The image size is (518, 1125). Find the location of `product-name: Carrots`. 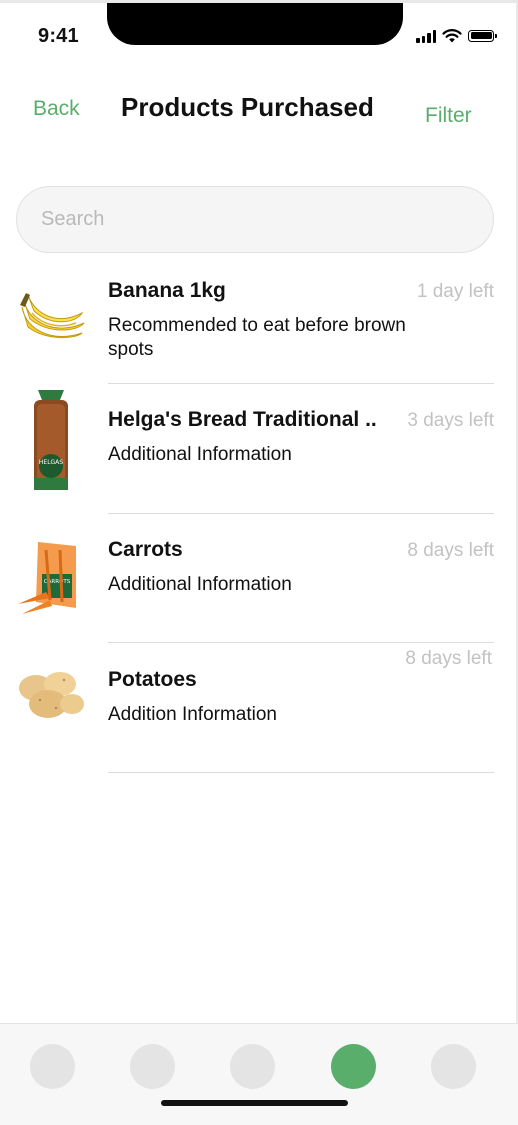

product-name: Carrots is located at coordinates (145, 549).